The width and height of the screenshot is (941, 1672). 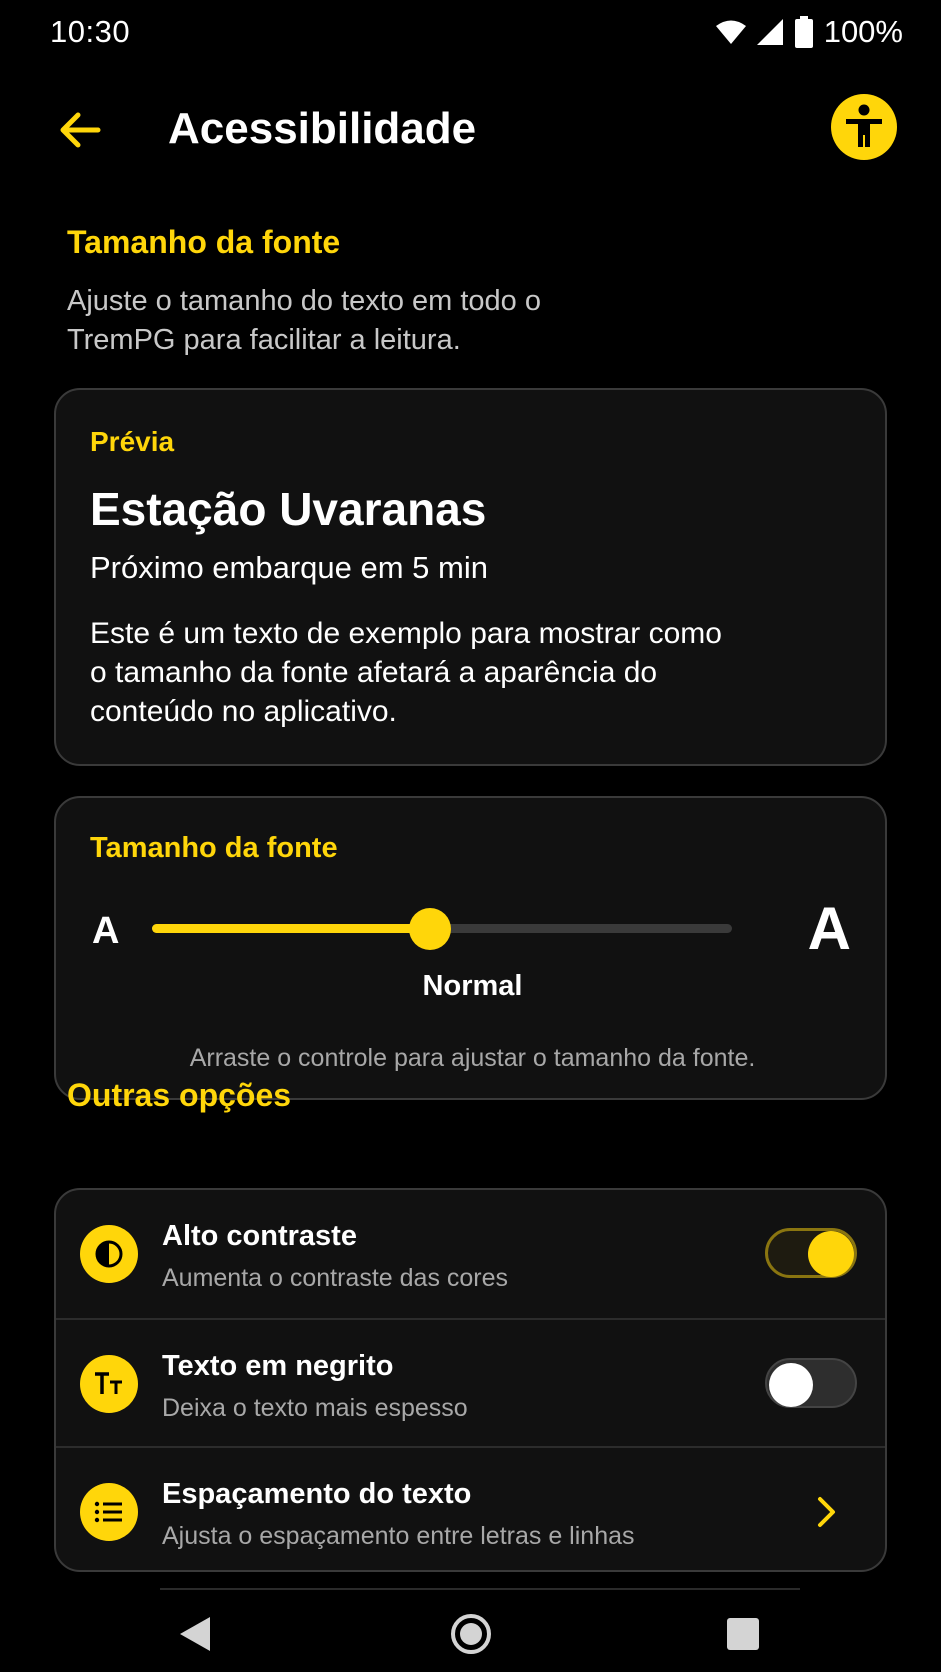 I want to click on slider-value-label: Normal, so click(x=472, y=986).